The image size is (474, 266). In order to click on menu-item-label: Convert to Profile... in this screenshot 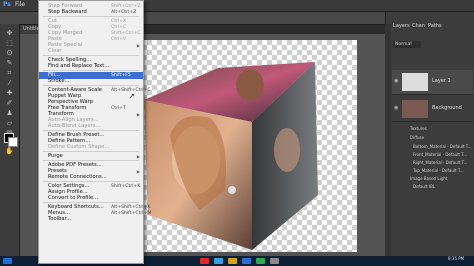, I will do `click(73, 198)`.